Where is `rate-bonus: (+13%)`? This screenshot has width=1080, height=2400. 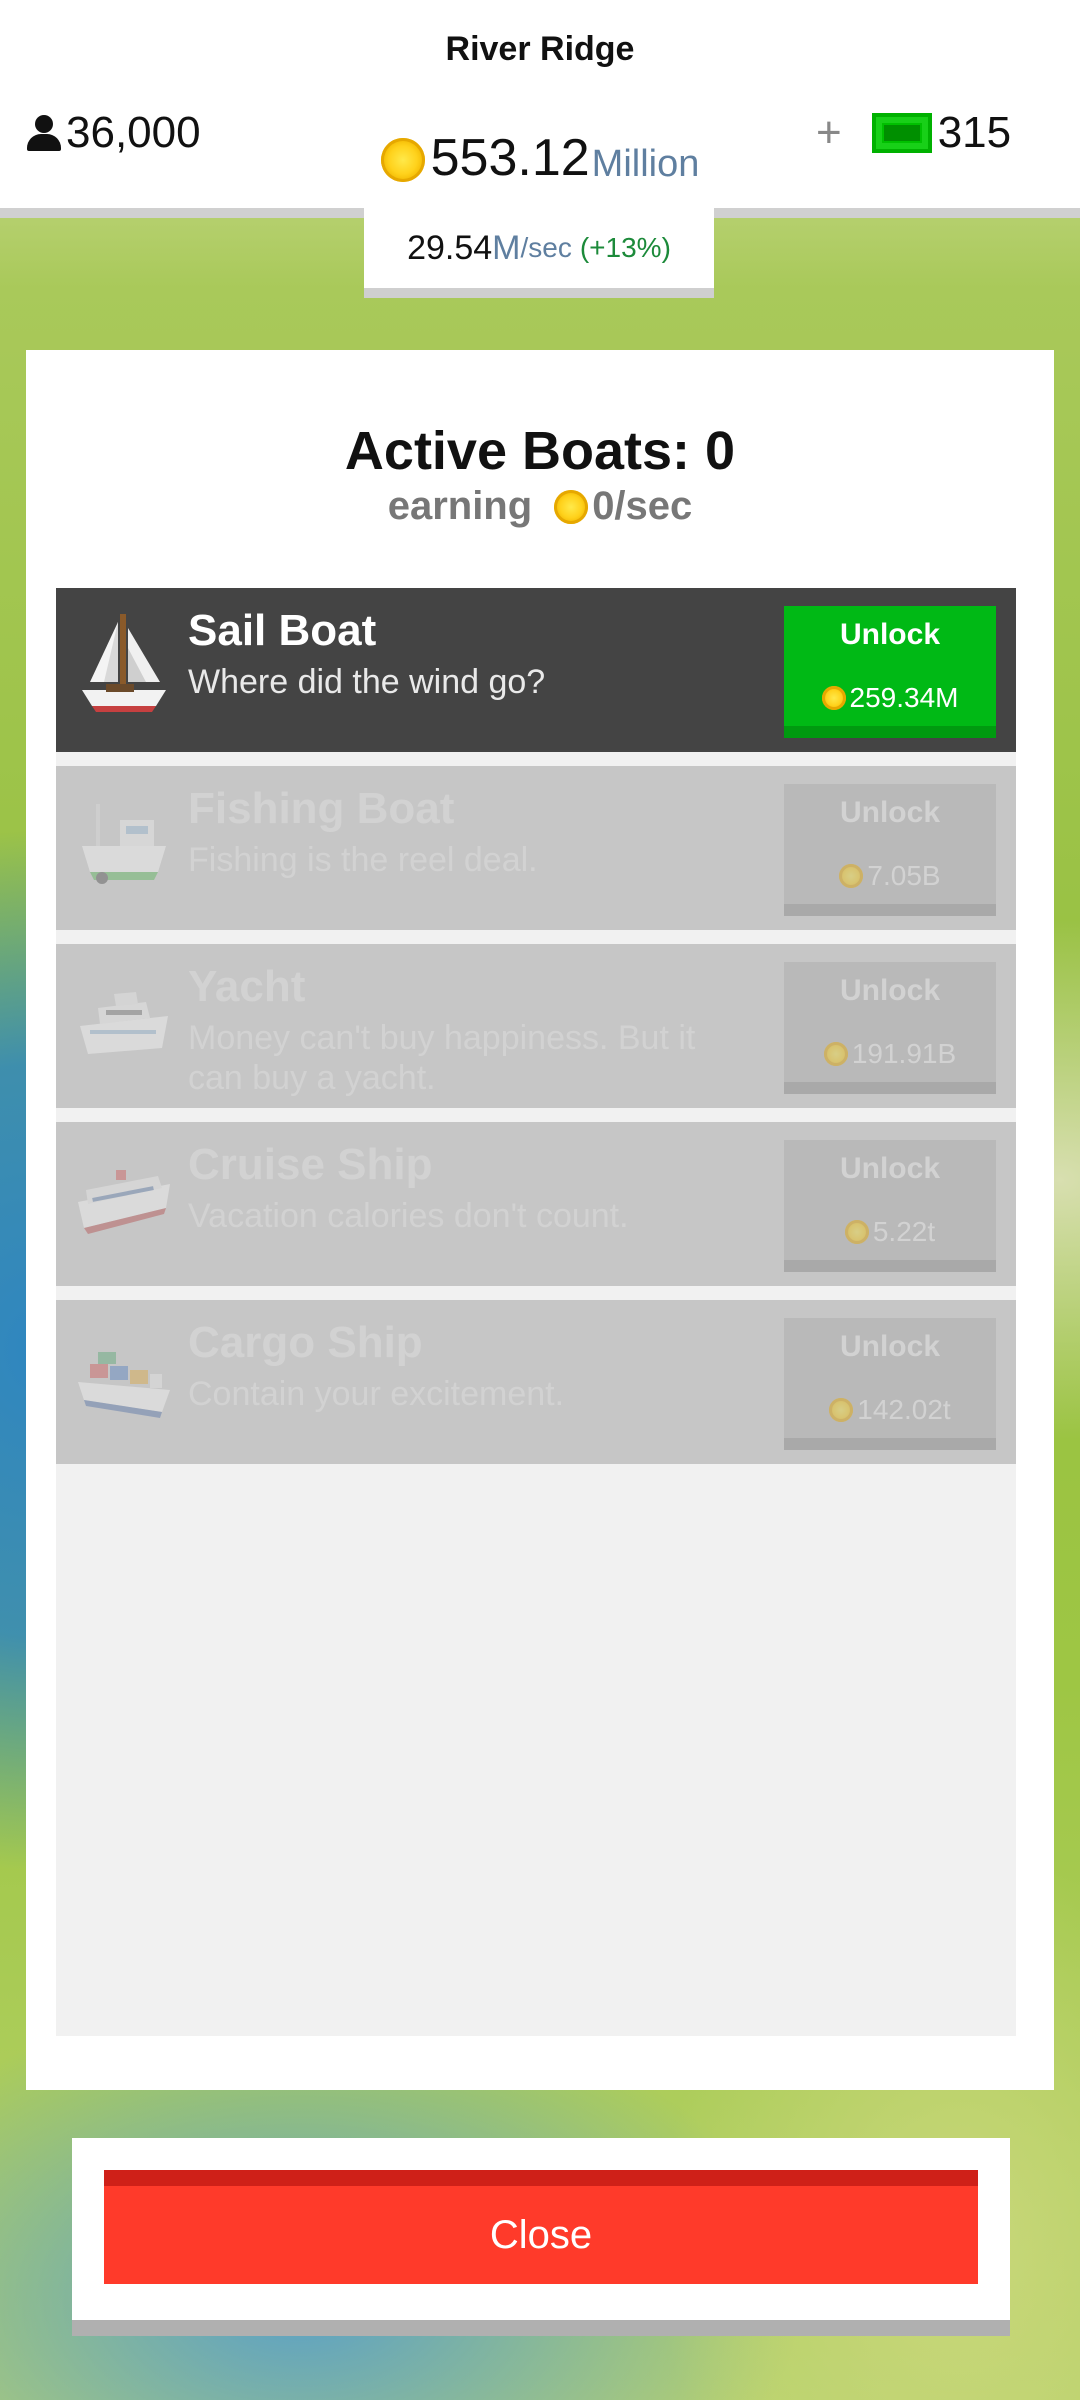 rate-bonus: (+13%) is located at coordinates (625, 247).